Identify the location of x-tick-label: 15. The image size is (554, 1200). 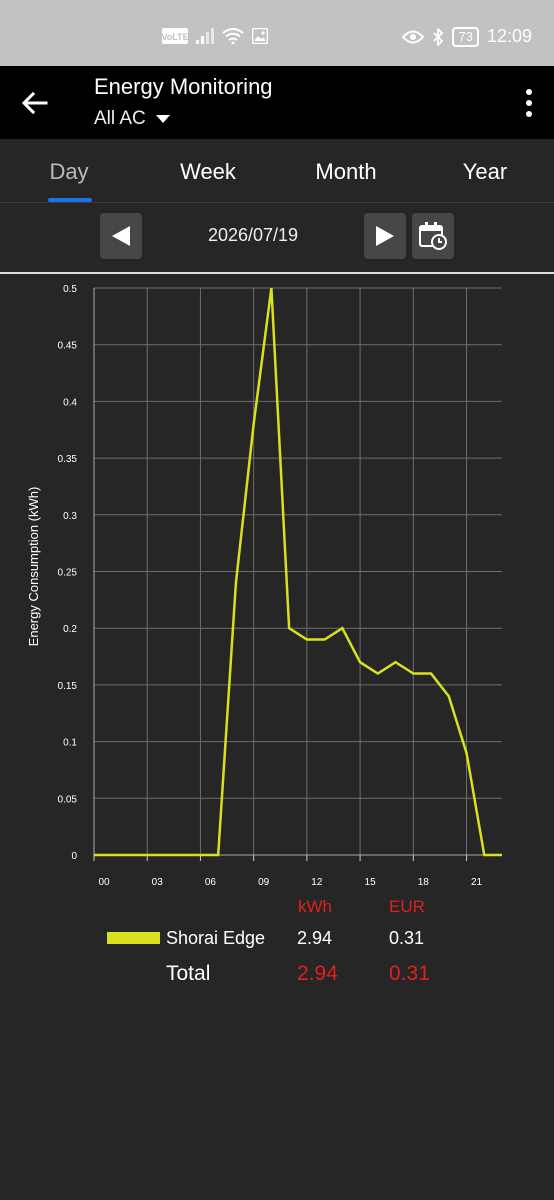
(371, 882).